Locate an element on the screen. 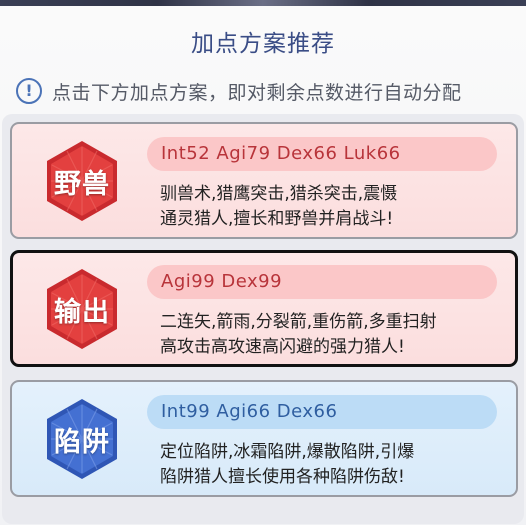 The height and width of the screenshot is (525, 526). dialog-title: 加点方案推荐 is located at coordinates (263, 44).